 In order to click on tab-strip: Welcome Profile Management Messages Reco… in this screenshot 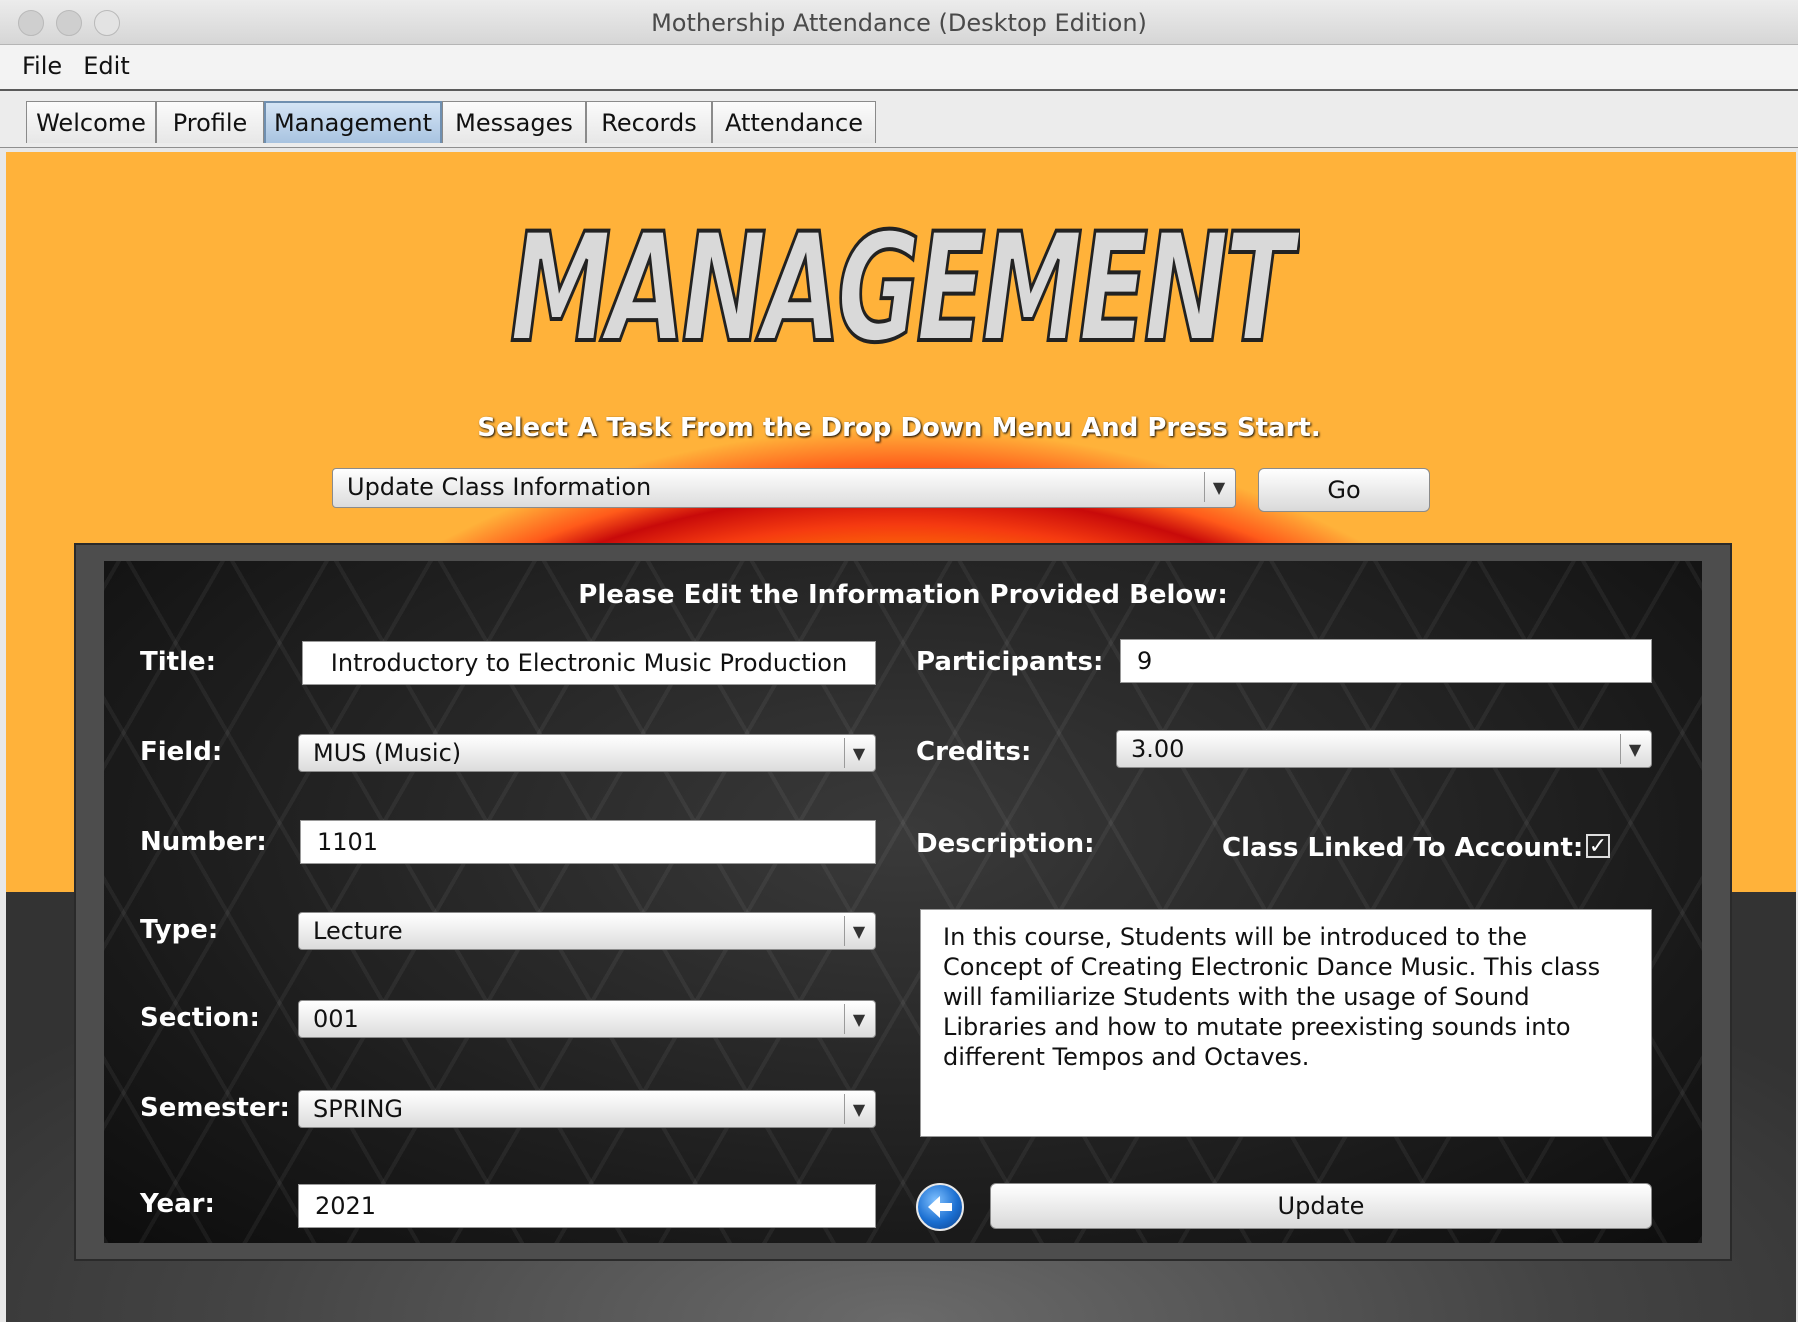, I will do `click(899, 119)`.